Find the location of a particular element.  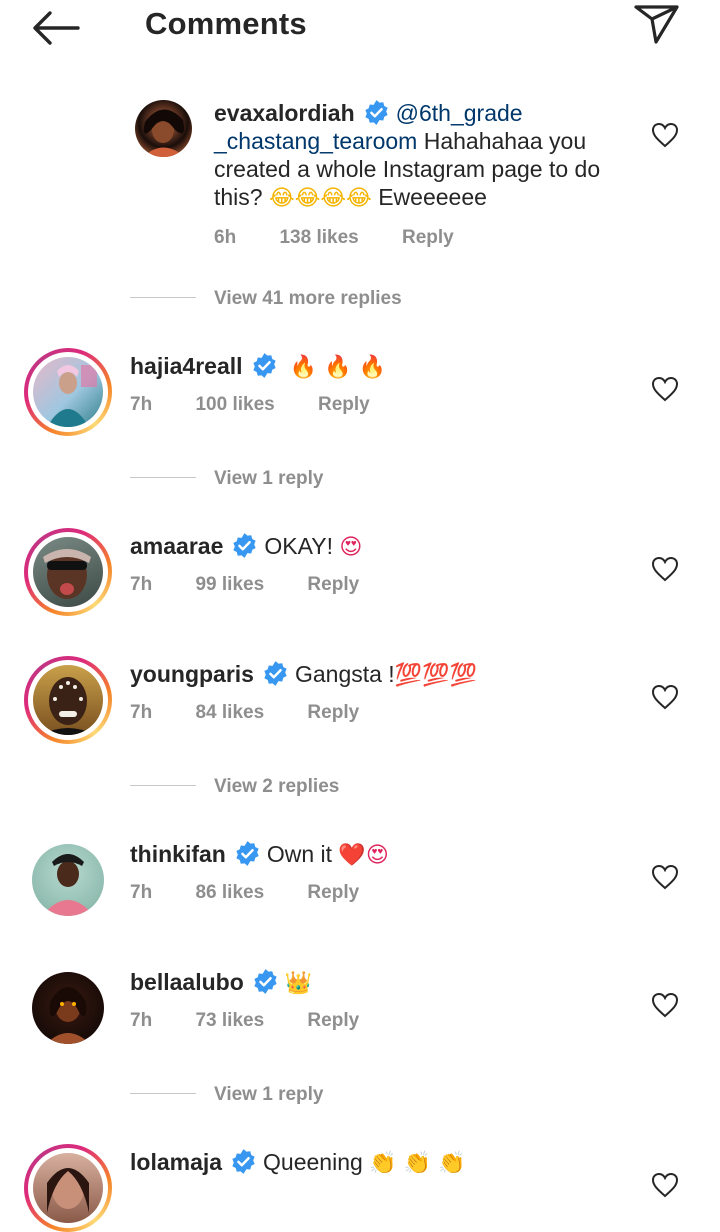

comment-likes: 86 likes is located at coordinates (229, 892).